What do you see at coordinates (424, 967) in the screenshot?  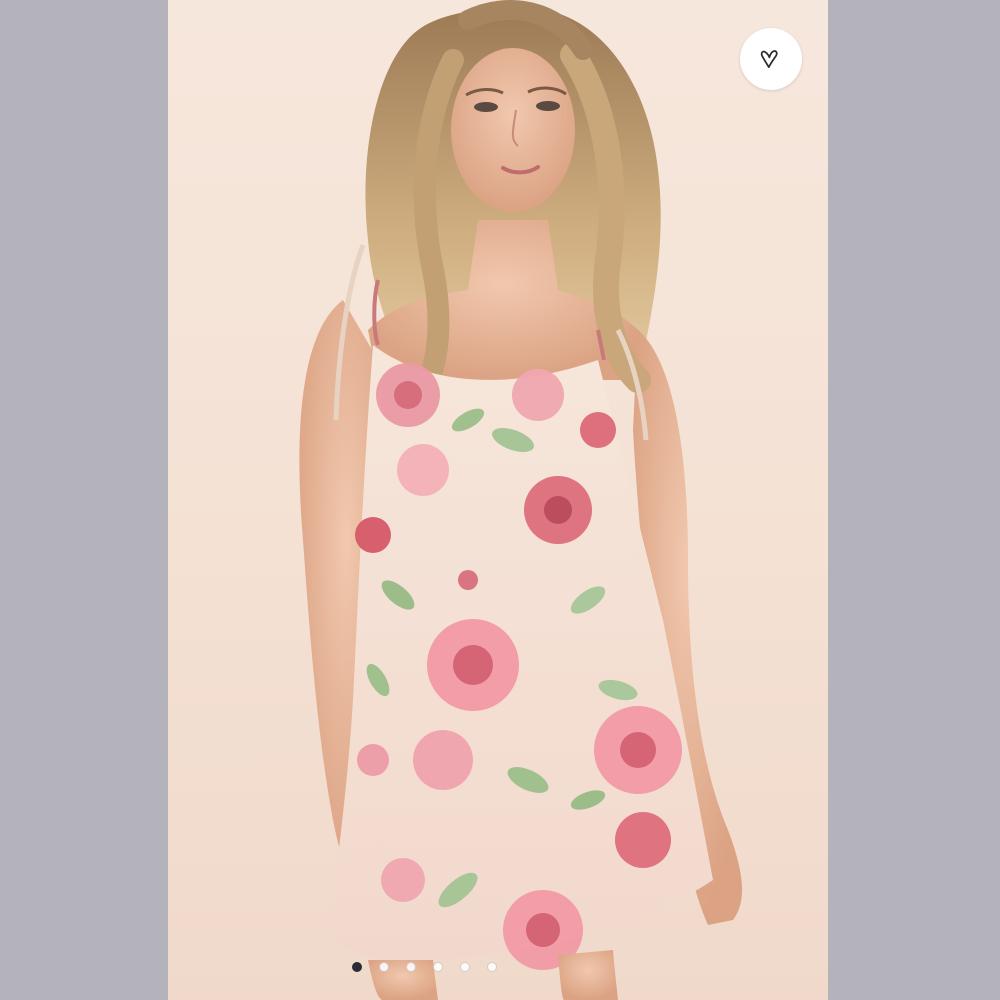 I see `carousel-indicators` at bounding box center [424, 967].